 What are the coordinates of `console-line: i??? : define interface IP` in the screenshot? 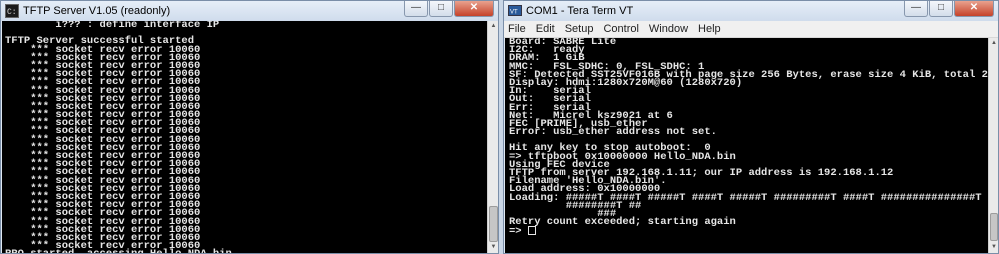 It's located at (112, 26).